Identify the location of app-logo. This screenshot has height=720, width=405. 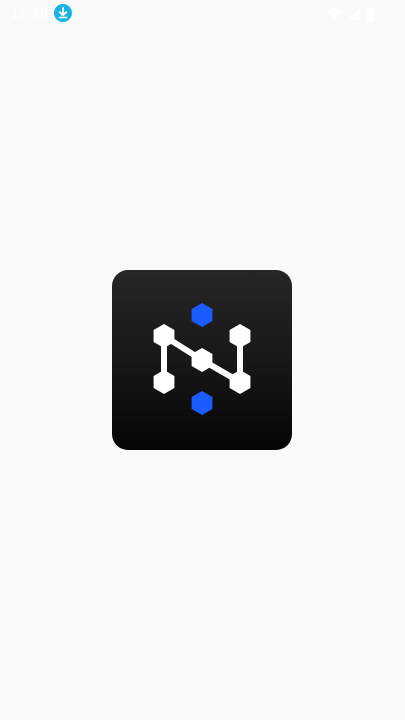
(202, 360).